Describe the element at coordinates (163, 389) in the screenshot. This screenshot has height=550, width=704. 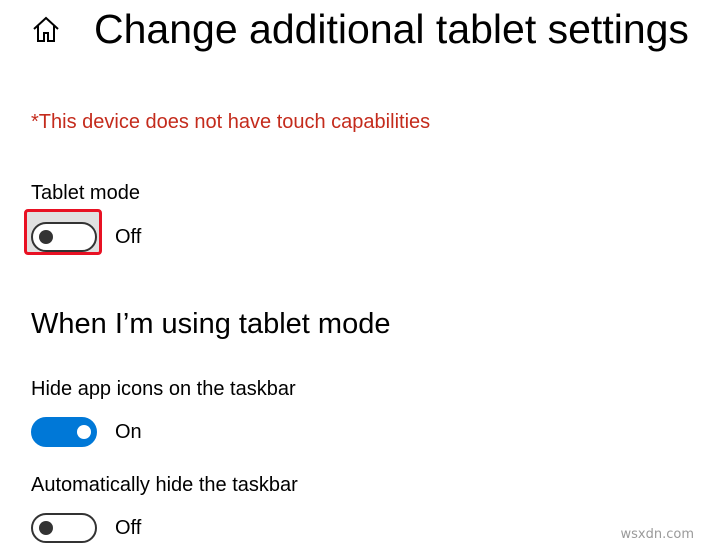
I see `hide-app-icons-label: Hide app icons on the taskbar` at that location.